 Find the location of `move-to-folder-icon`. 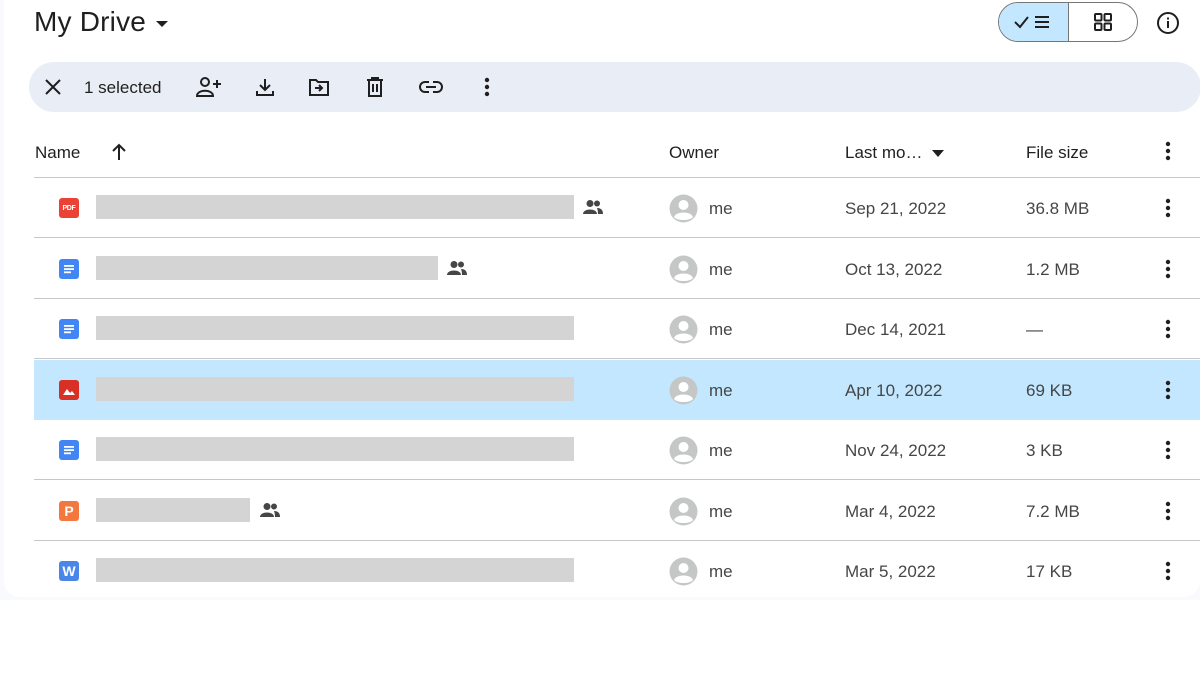

move-to-folder-icon is located at coordinates (319, 87).